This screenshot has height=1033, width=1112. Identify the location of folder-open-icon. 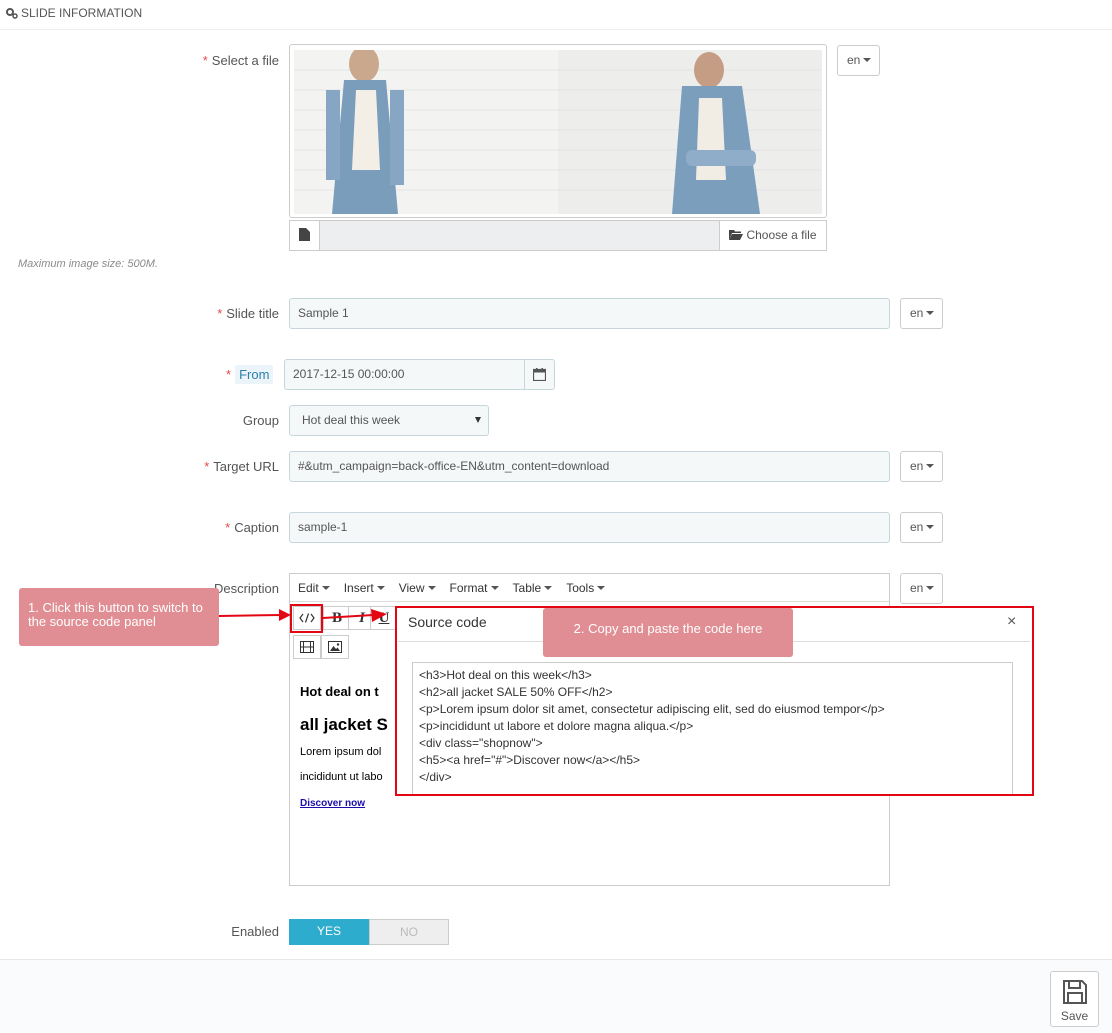
(736, 235).